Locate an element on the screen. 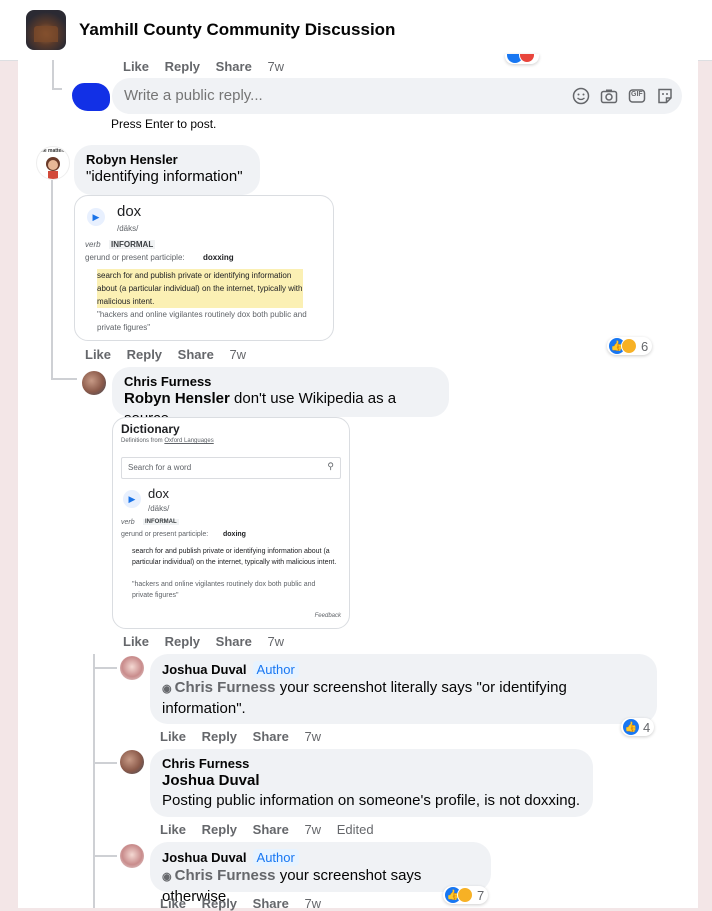 This screenshot has width=712, height=911. comment-author: Robyn Hensler is located at coordinates (167, 159).